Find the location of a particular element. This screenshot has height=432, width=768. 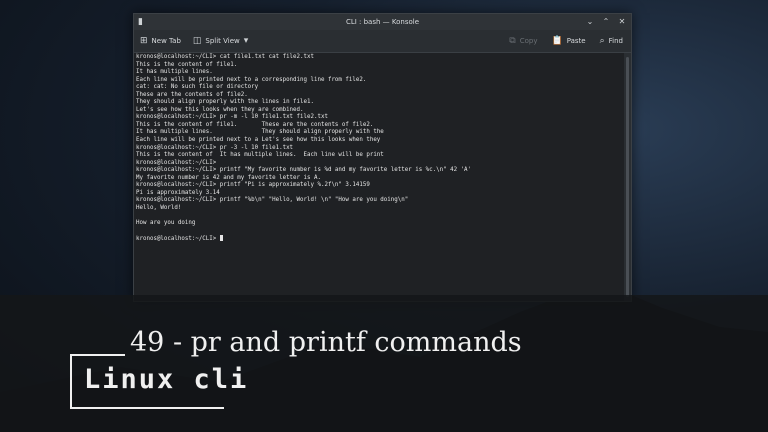

scrollbar-thumb is located at coordinates (627, 177).